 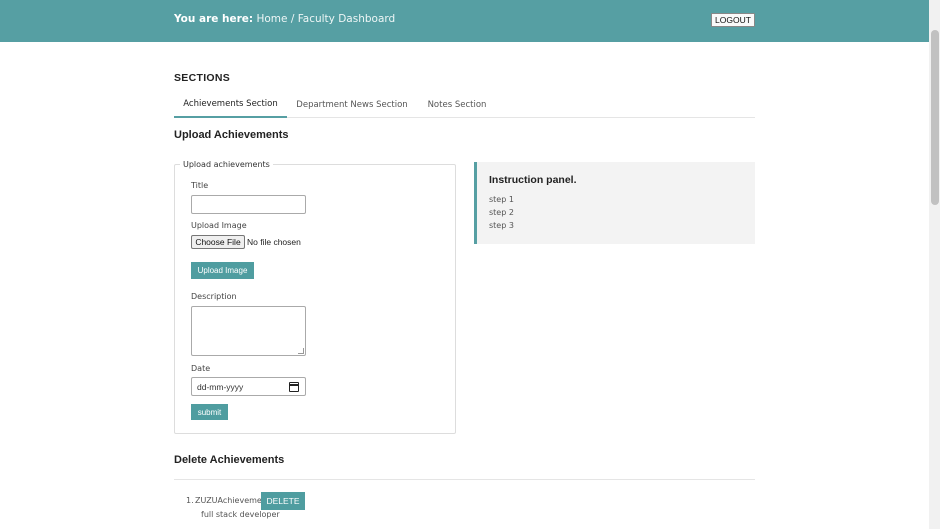 I want to click on date-label: Date, so click(x=201, y=368).